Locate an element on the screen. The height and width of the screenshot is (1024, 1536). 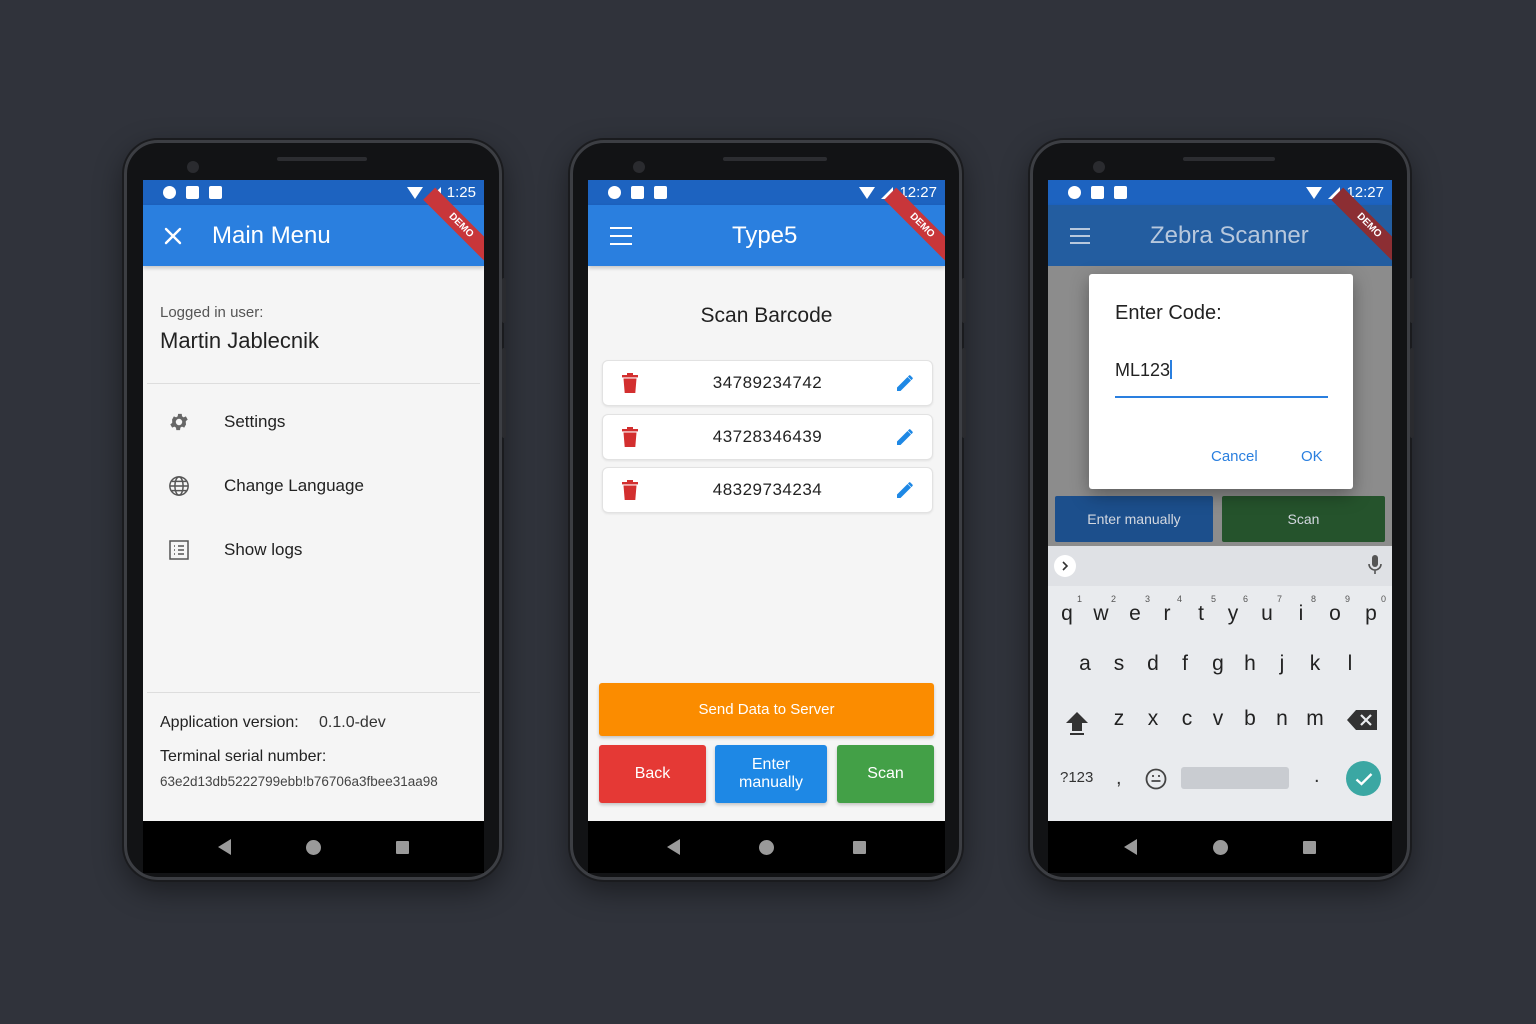
serial-value: 63e2d13db5222799ebb!b76706a3fbee31aa98 is located at coordinates (299, 781).